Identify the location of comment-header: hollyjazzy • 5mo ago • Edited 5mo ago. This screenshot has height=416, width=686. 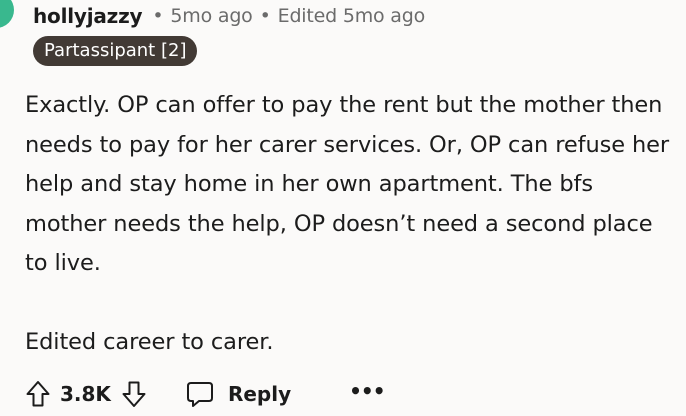
(229, 16).